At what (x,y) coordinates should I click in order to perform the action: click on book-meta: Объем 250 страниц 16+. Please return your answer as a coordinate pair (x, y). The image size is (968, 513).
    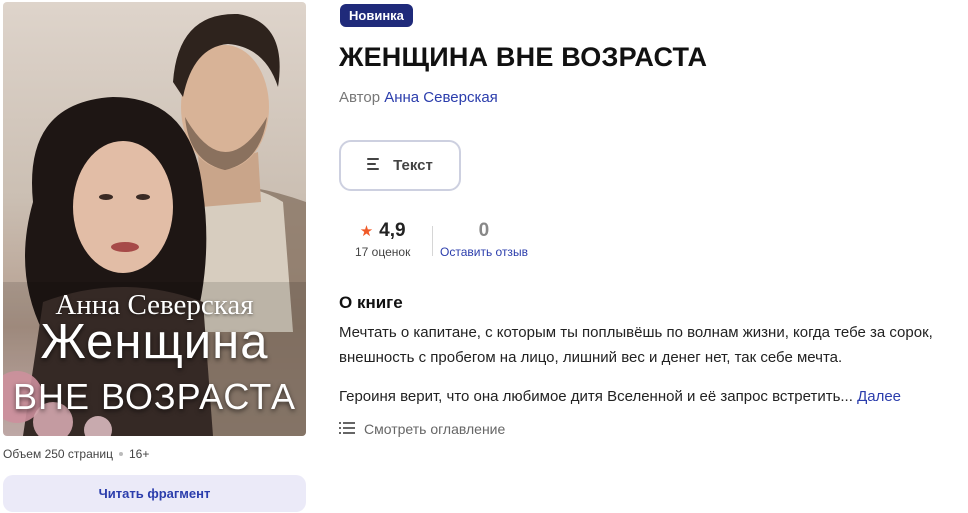
    Looking at the image, I should click on (76, 454).